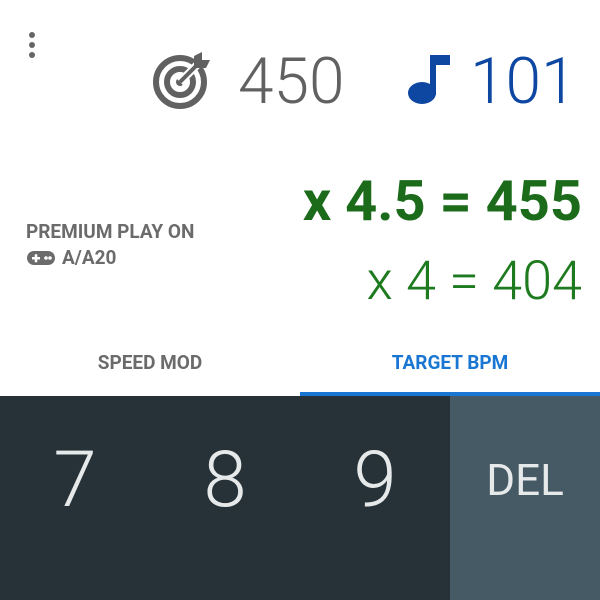  Describe the element at coordinates (75, 498) in the screenshot. I see `key-7: 7` at that location.